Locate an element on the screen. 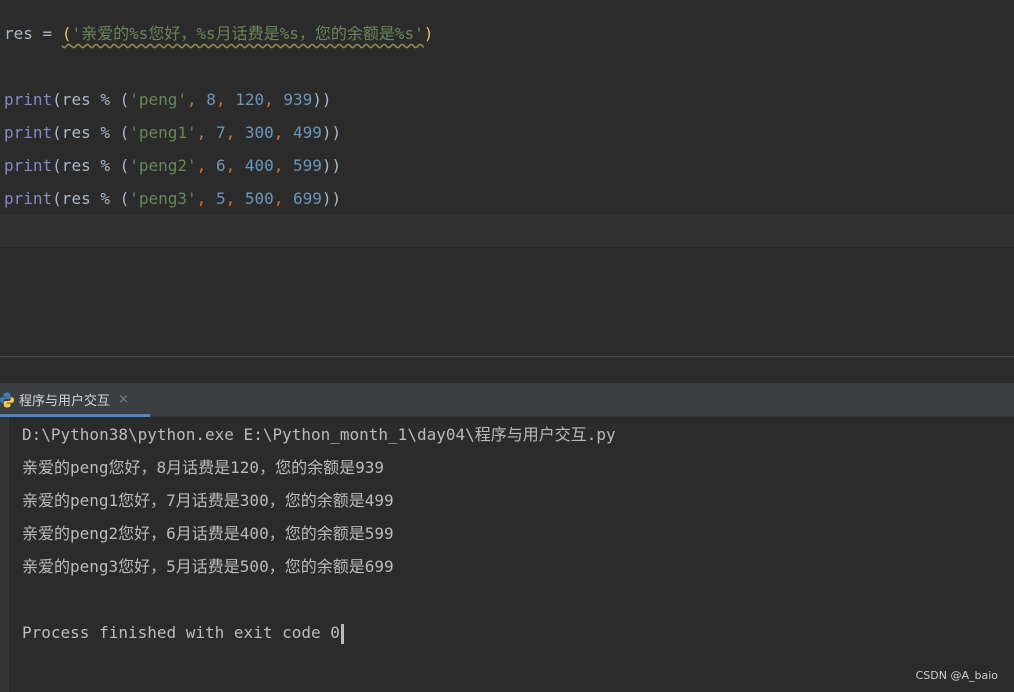  number-arg: 6 is located at coordinates (220, 165).